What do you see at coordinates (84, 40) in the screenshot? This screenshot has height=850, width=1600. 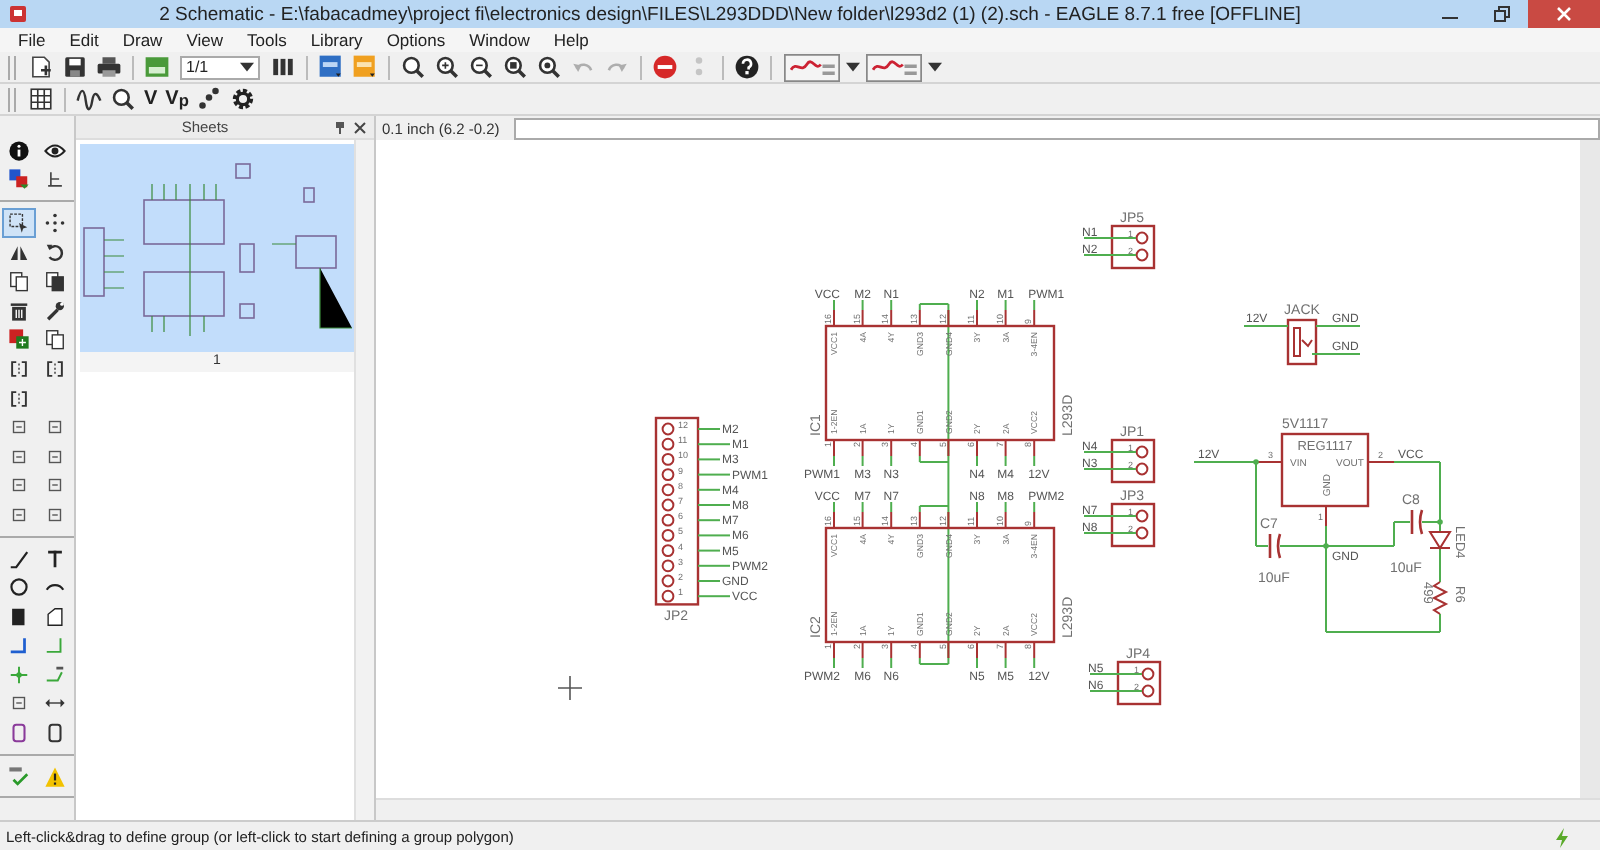 I see `menu-item: Edit` at bounding box center [84, 40].